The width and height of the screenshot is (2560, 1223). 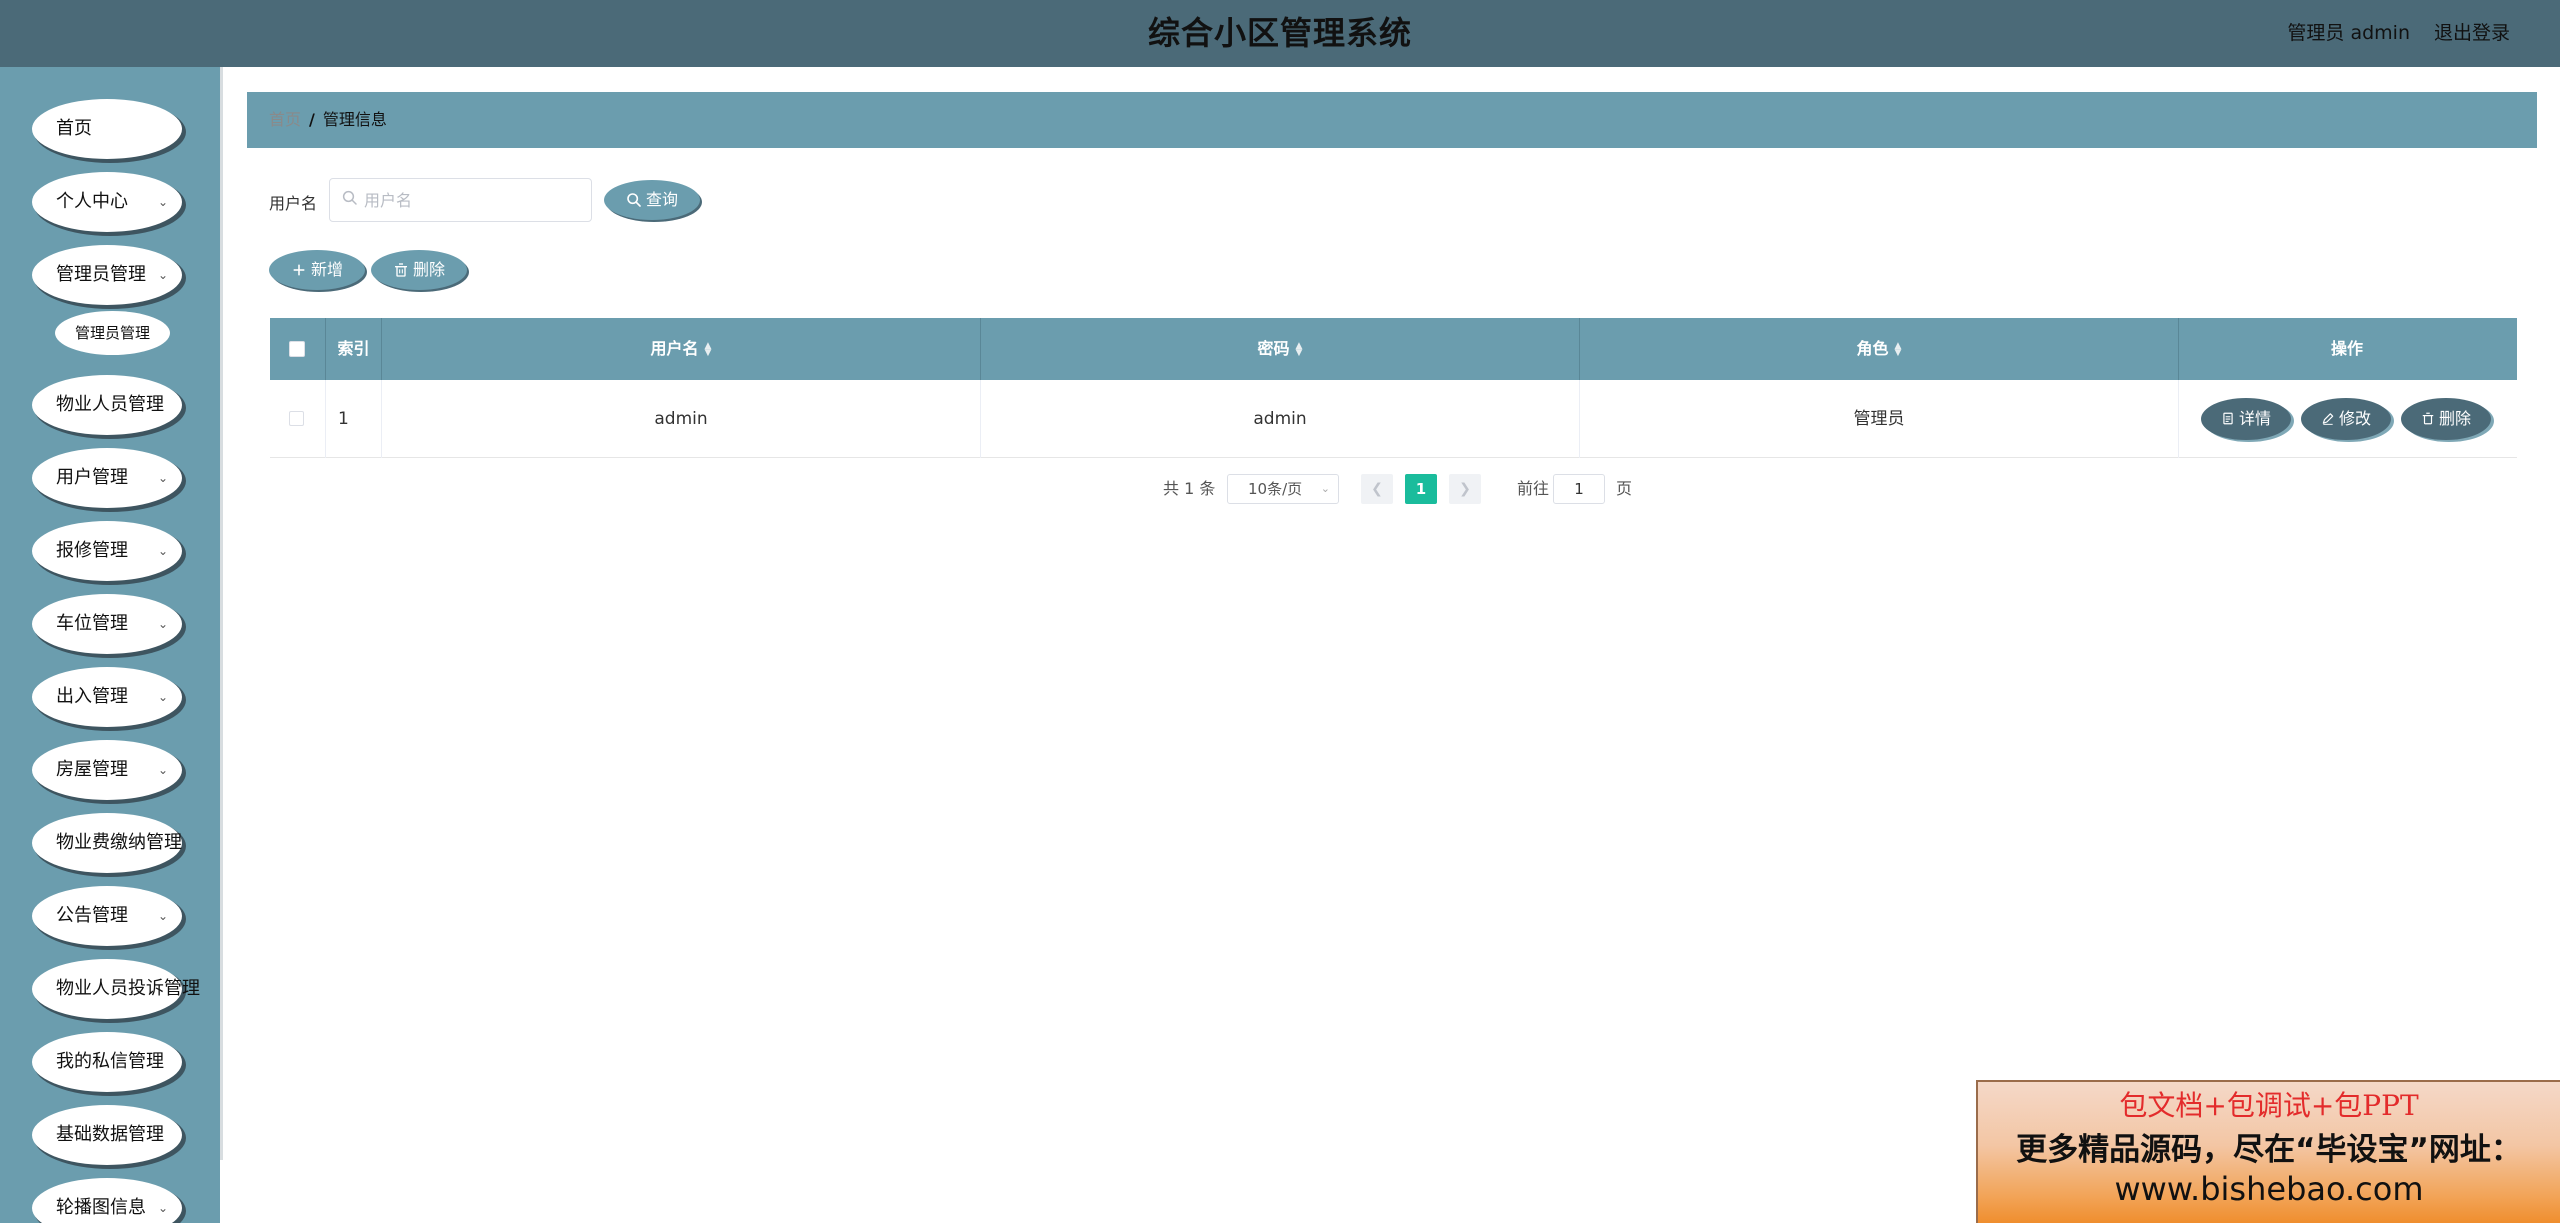 What do you see at coordinates (2446, 419) in the screenshot?
I see `delete-button: 删除` at bounding box center [2446, 419].